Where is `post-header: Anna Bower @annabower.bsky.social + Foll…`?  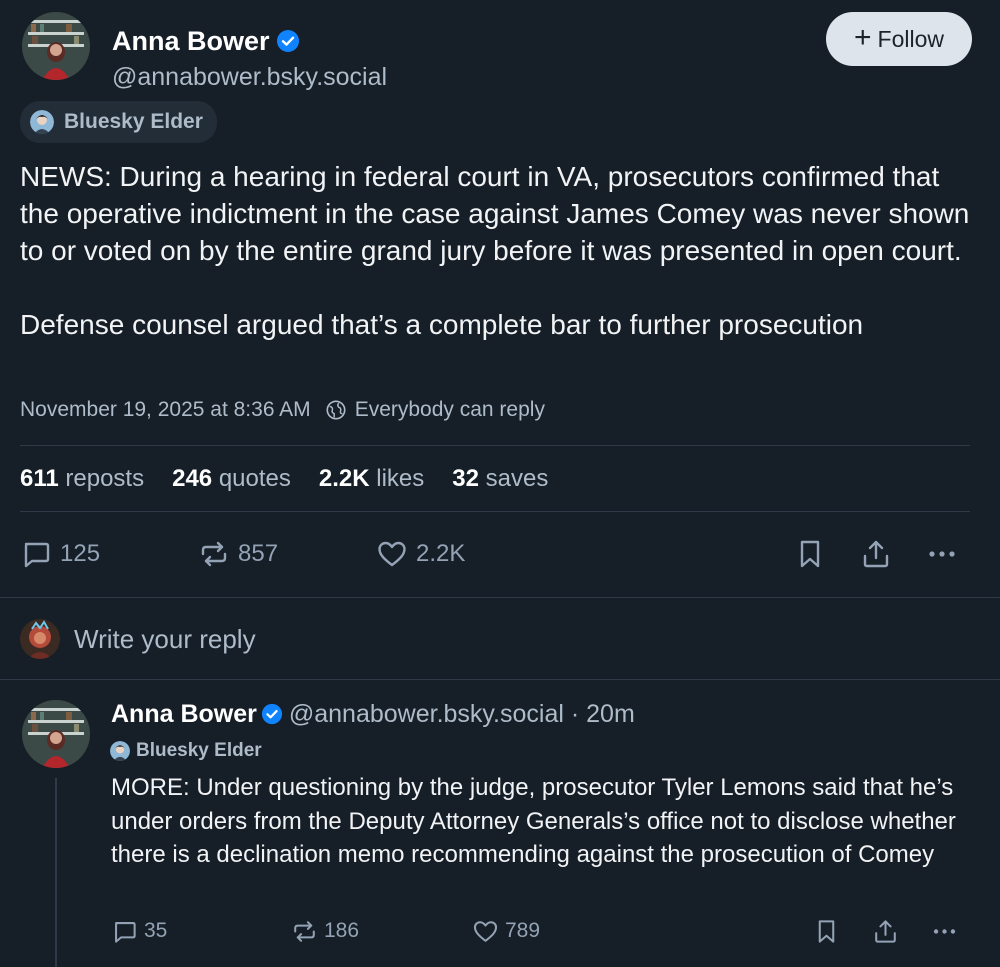
post-header: Anna Bower @annabower.bsky.social + Foll… is located at coordinates (497, 51).